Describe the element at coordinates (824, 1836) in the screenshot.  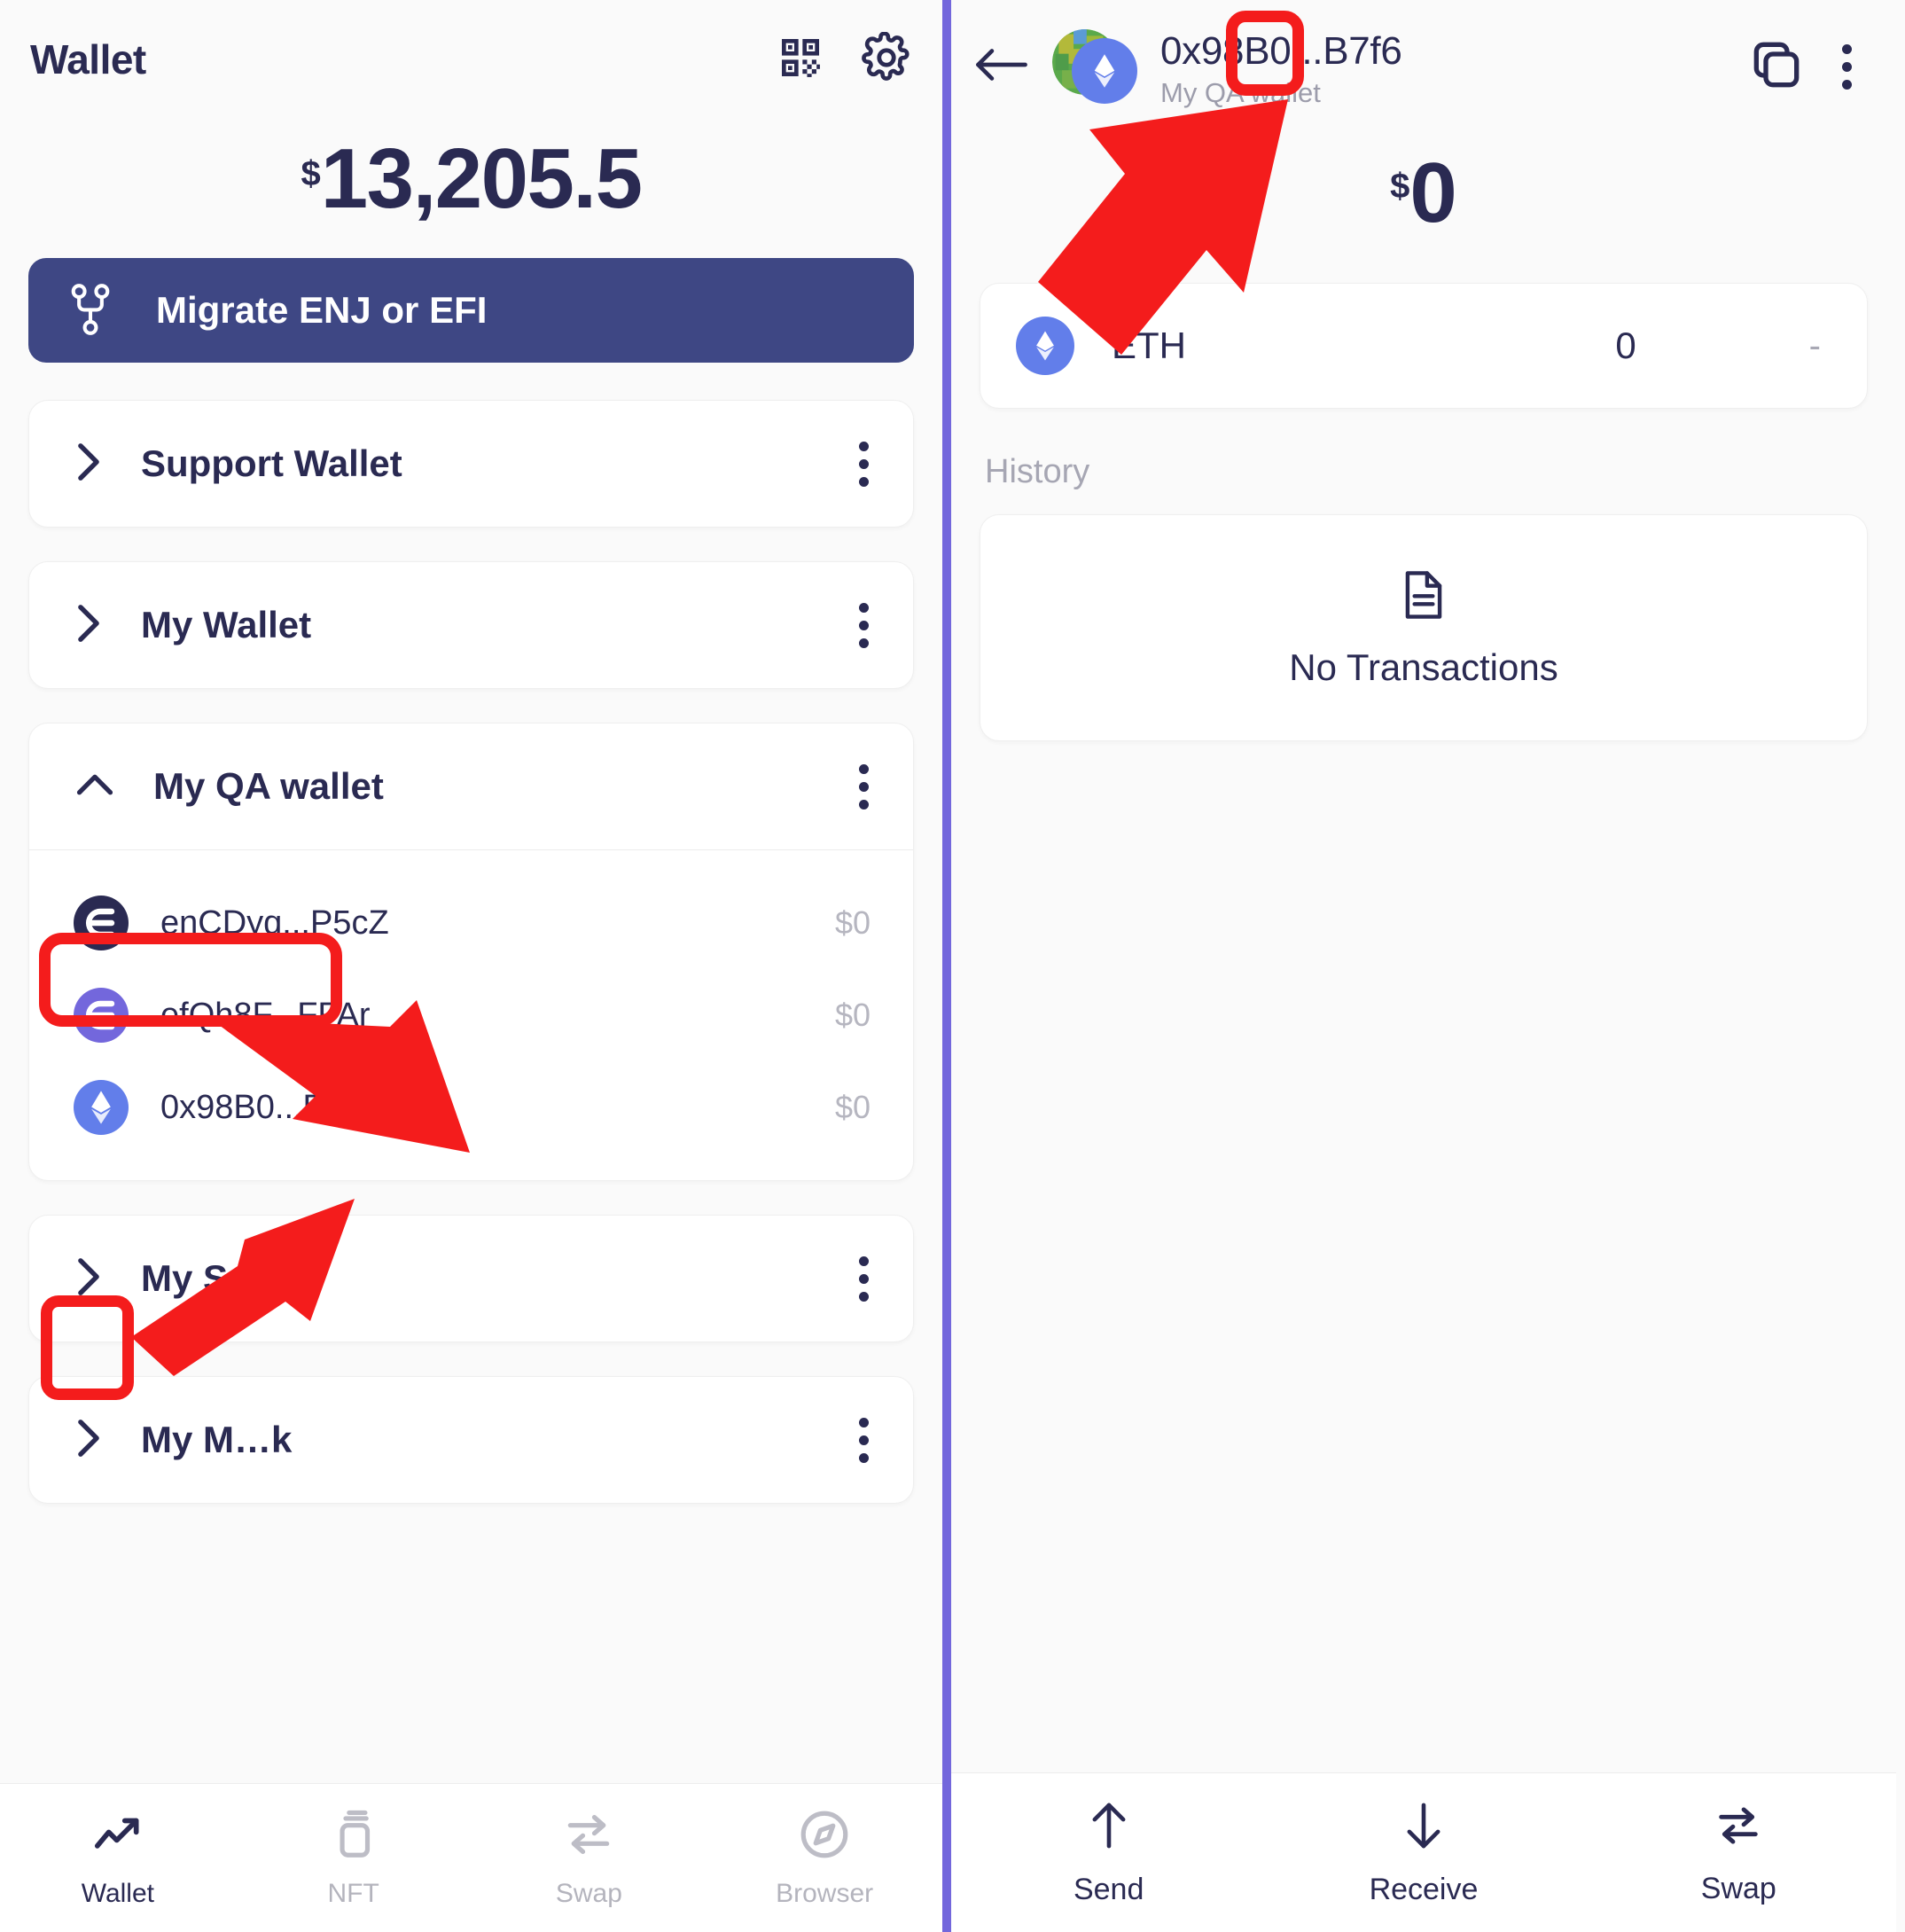
I see `compass-icon` at that location.